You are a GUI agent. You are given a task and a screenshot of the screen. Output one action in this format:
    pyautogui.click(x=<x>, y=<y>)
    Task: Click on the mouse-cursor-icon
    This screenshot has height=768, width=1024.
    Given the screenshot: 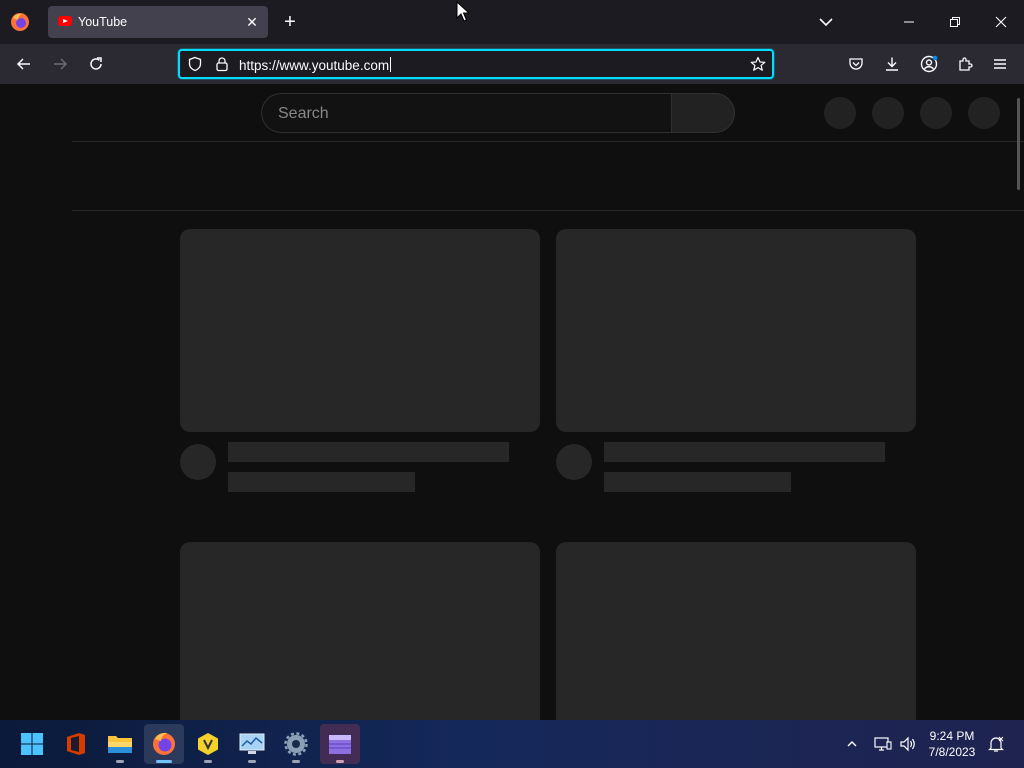 What is the action you would take?
    pyautogui.click(x=463, y=11)
    